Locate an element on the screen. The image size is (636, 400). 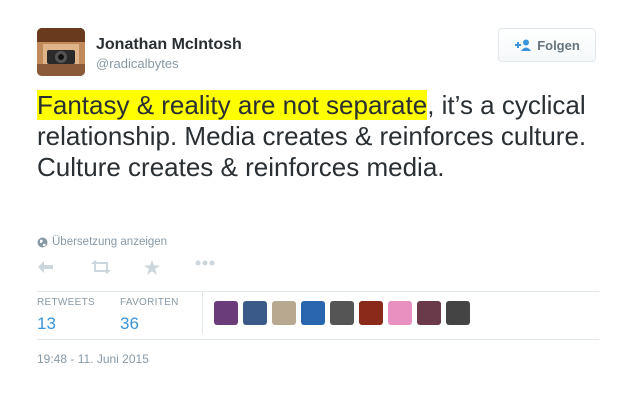
retweets-label: RETWEETS is located at coordinates (66, 302).